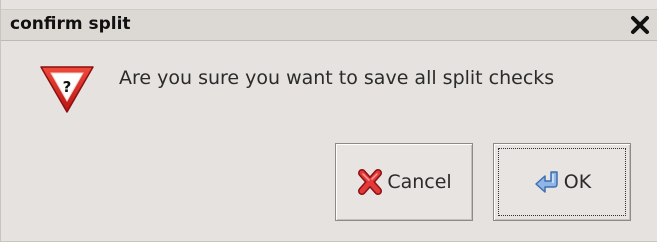 The image size is (658, 243). I want to click on ok-button: OK, so click(562, 182).